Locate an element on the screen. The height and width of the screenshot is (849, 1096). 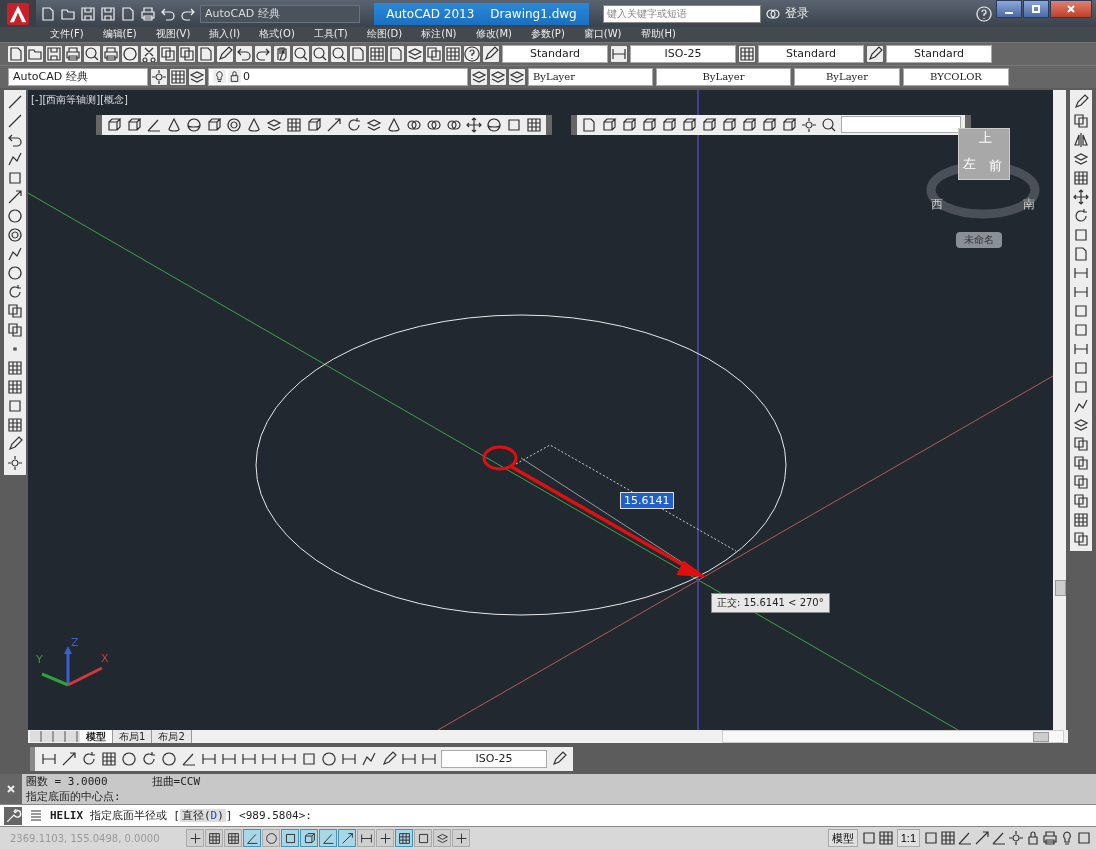
application-button is located at coordinates (18, 13).